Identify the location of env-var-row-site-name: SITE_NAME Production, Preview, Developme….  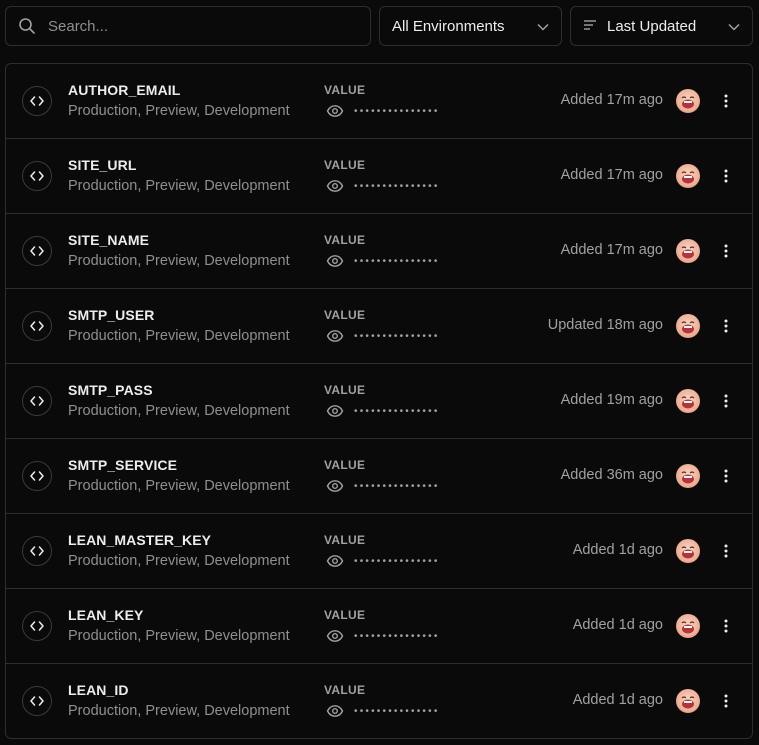
(379, 251).